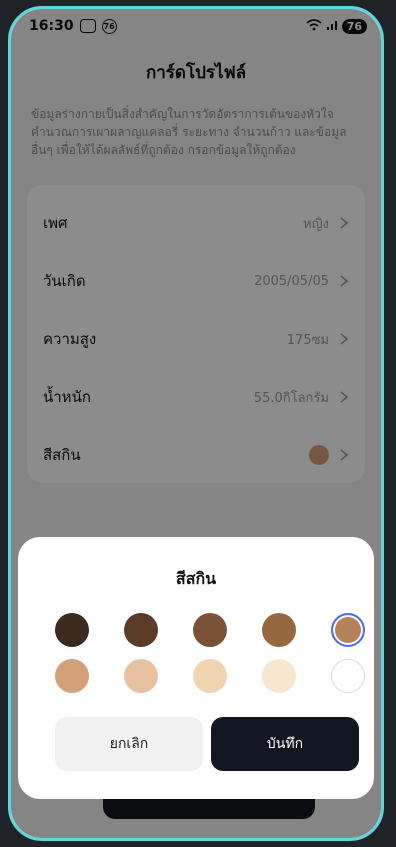  I want to click on save-button: บันทึก, so click(285, 744).